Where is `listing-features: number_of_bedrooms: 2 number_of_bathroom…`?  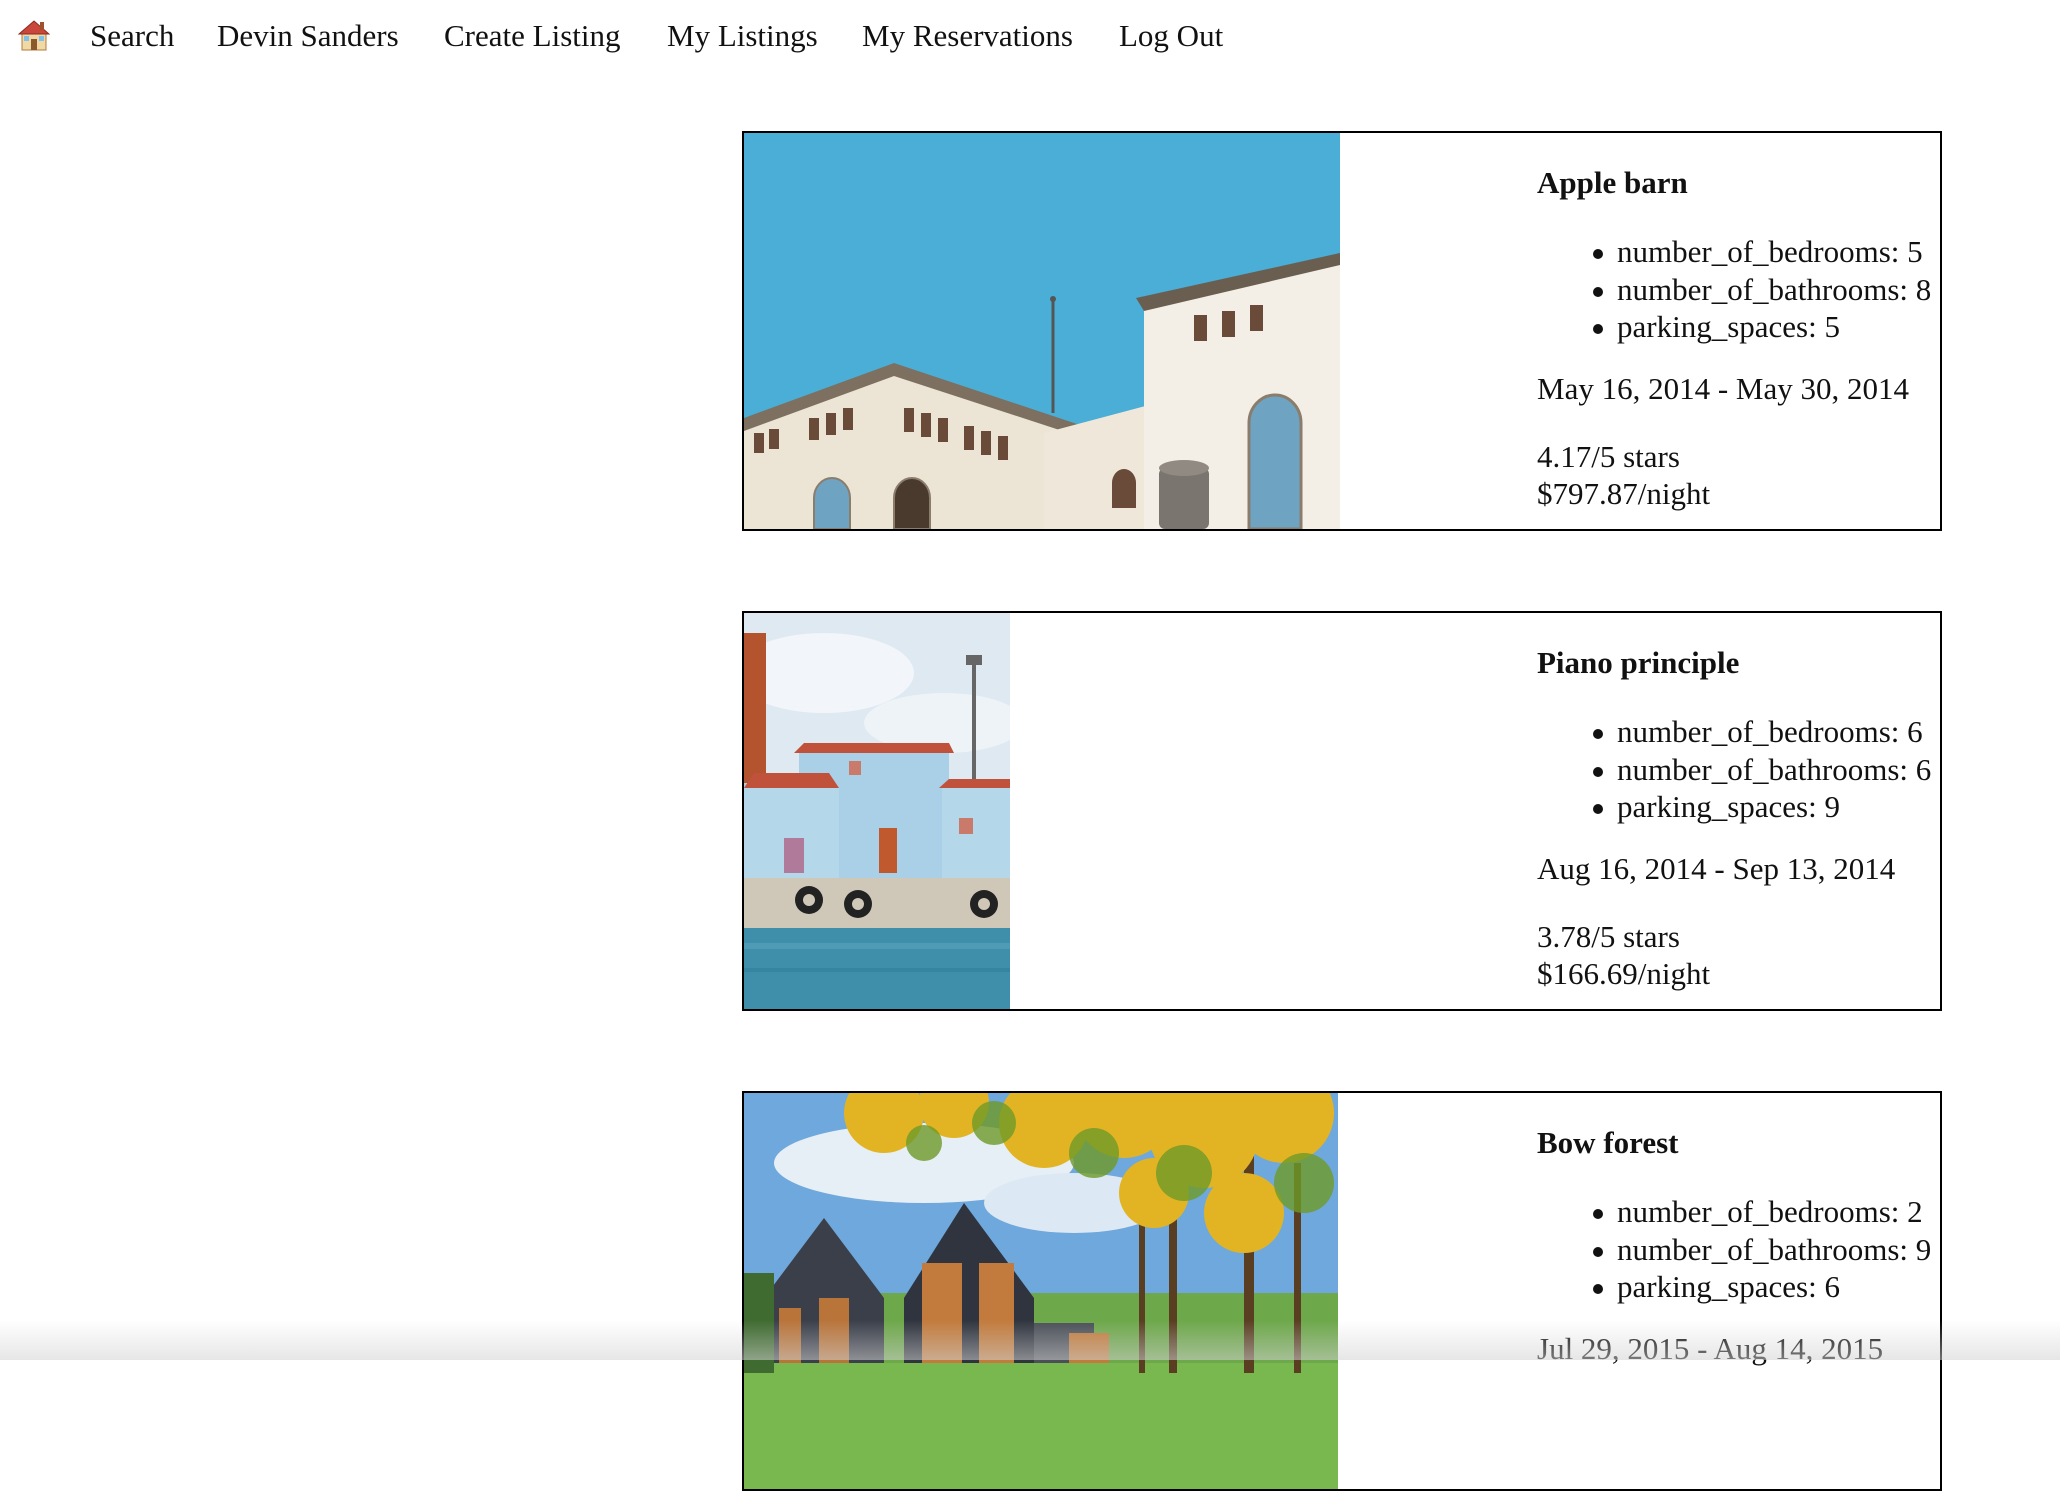 listing-features: number_of_bedrooms: 2 number_of_bathroom… is located at coordinates (1734, 1249).